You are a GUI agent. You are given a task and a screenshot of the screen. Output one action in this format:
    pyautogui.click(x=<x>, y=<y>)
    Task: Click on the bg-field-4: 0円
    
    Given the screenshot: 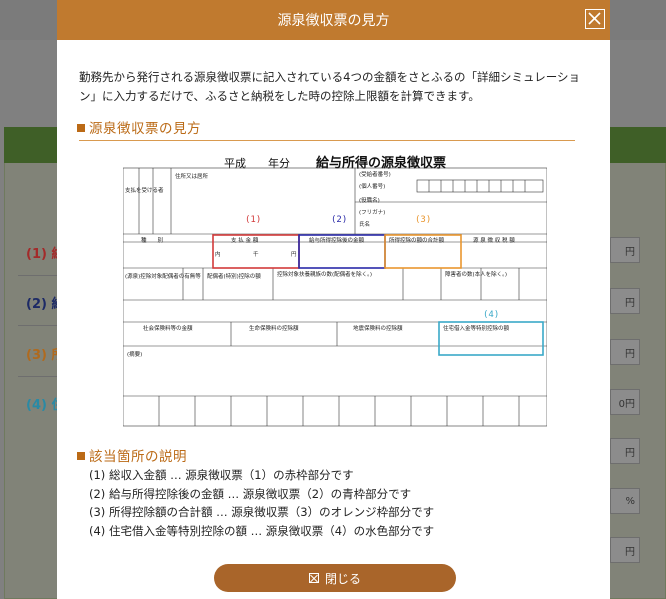 What is the action you would take?
    pyautogui.click(x=625, y=402)
    